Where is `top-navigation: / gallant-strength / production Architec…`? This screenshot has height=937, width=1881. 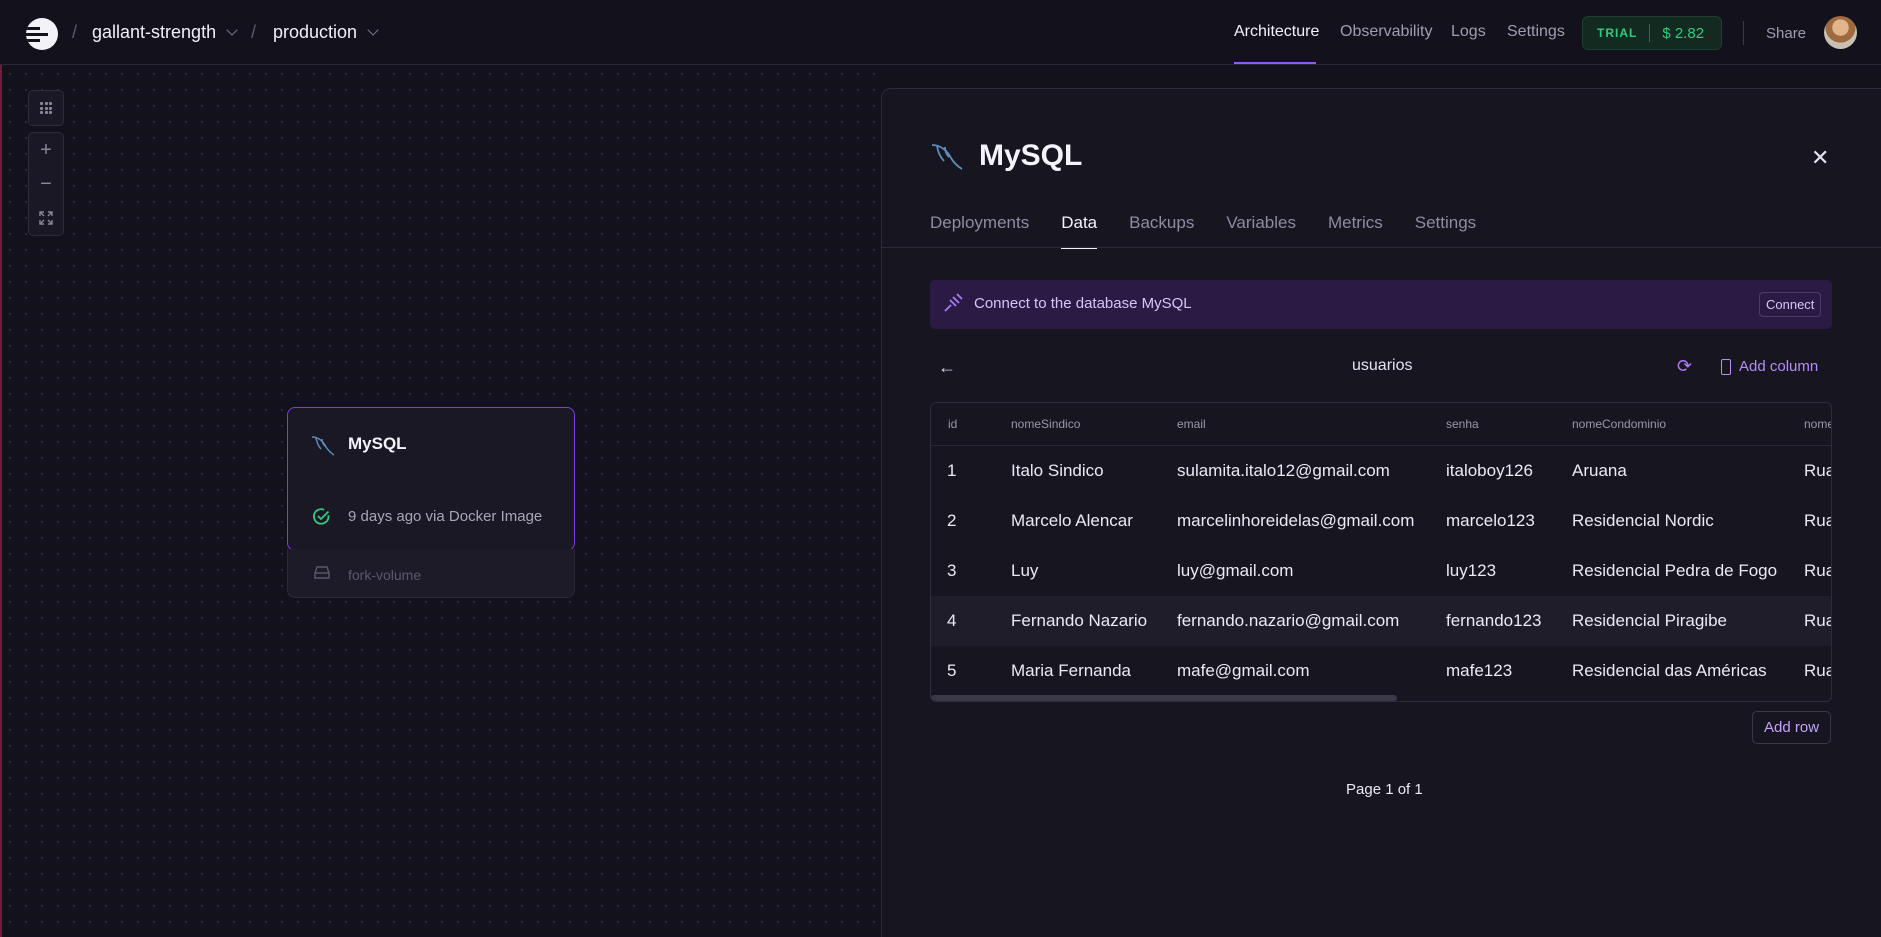
top-navigation: / gallant-strength / production Architec… is located at coordinates (940, 32).